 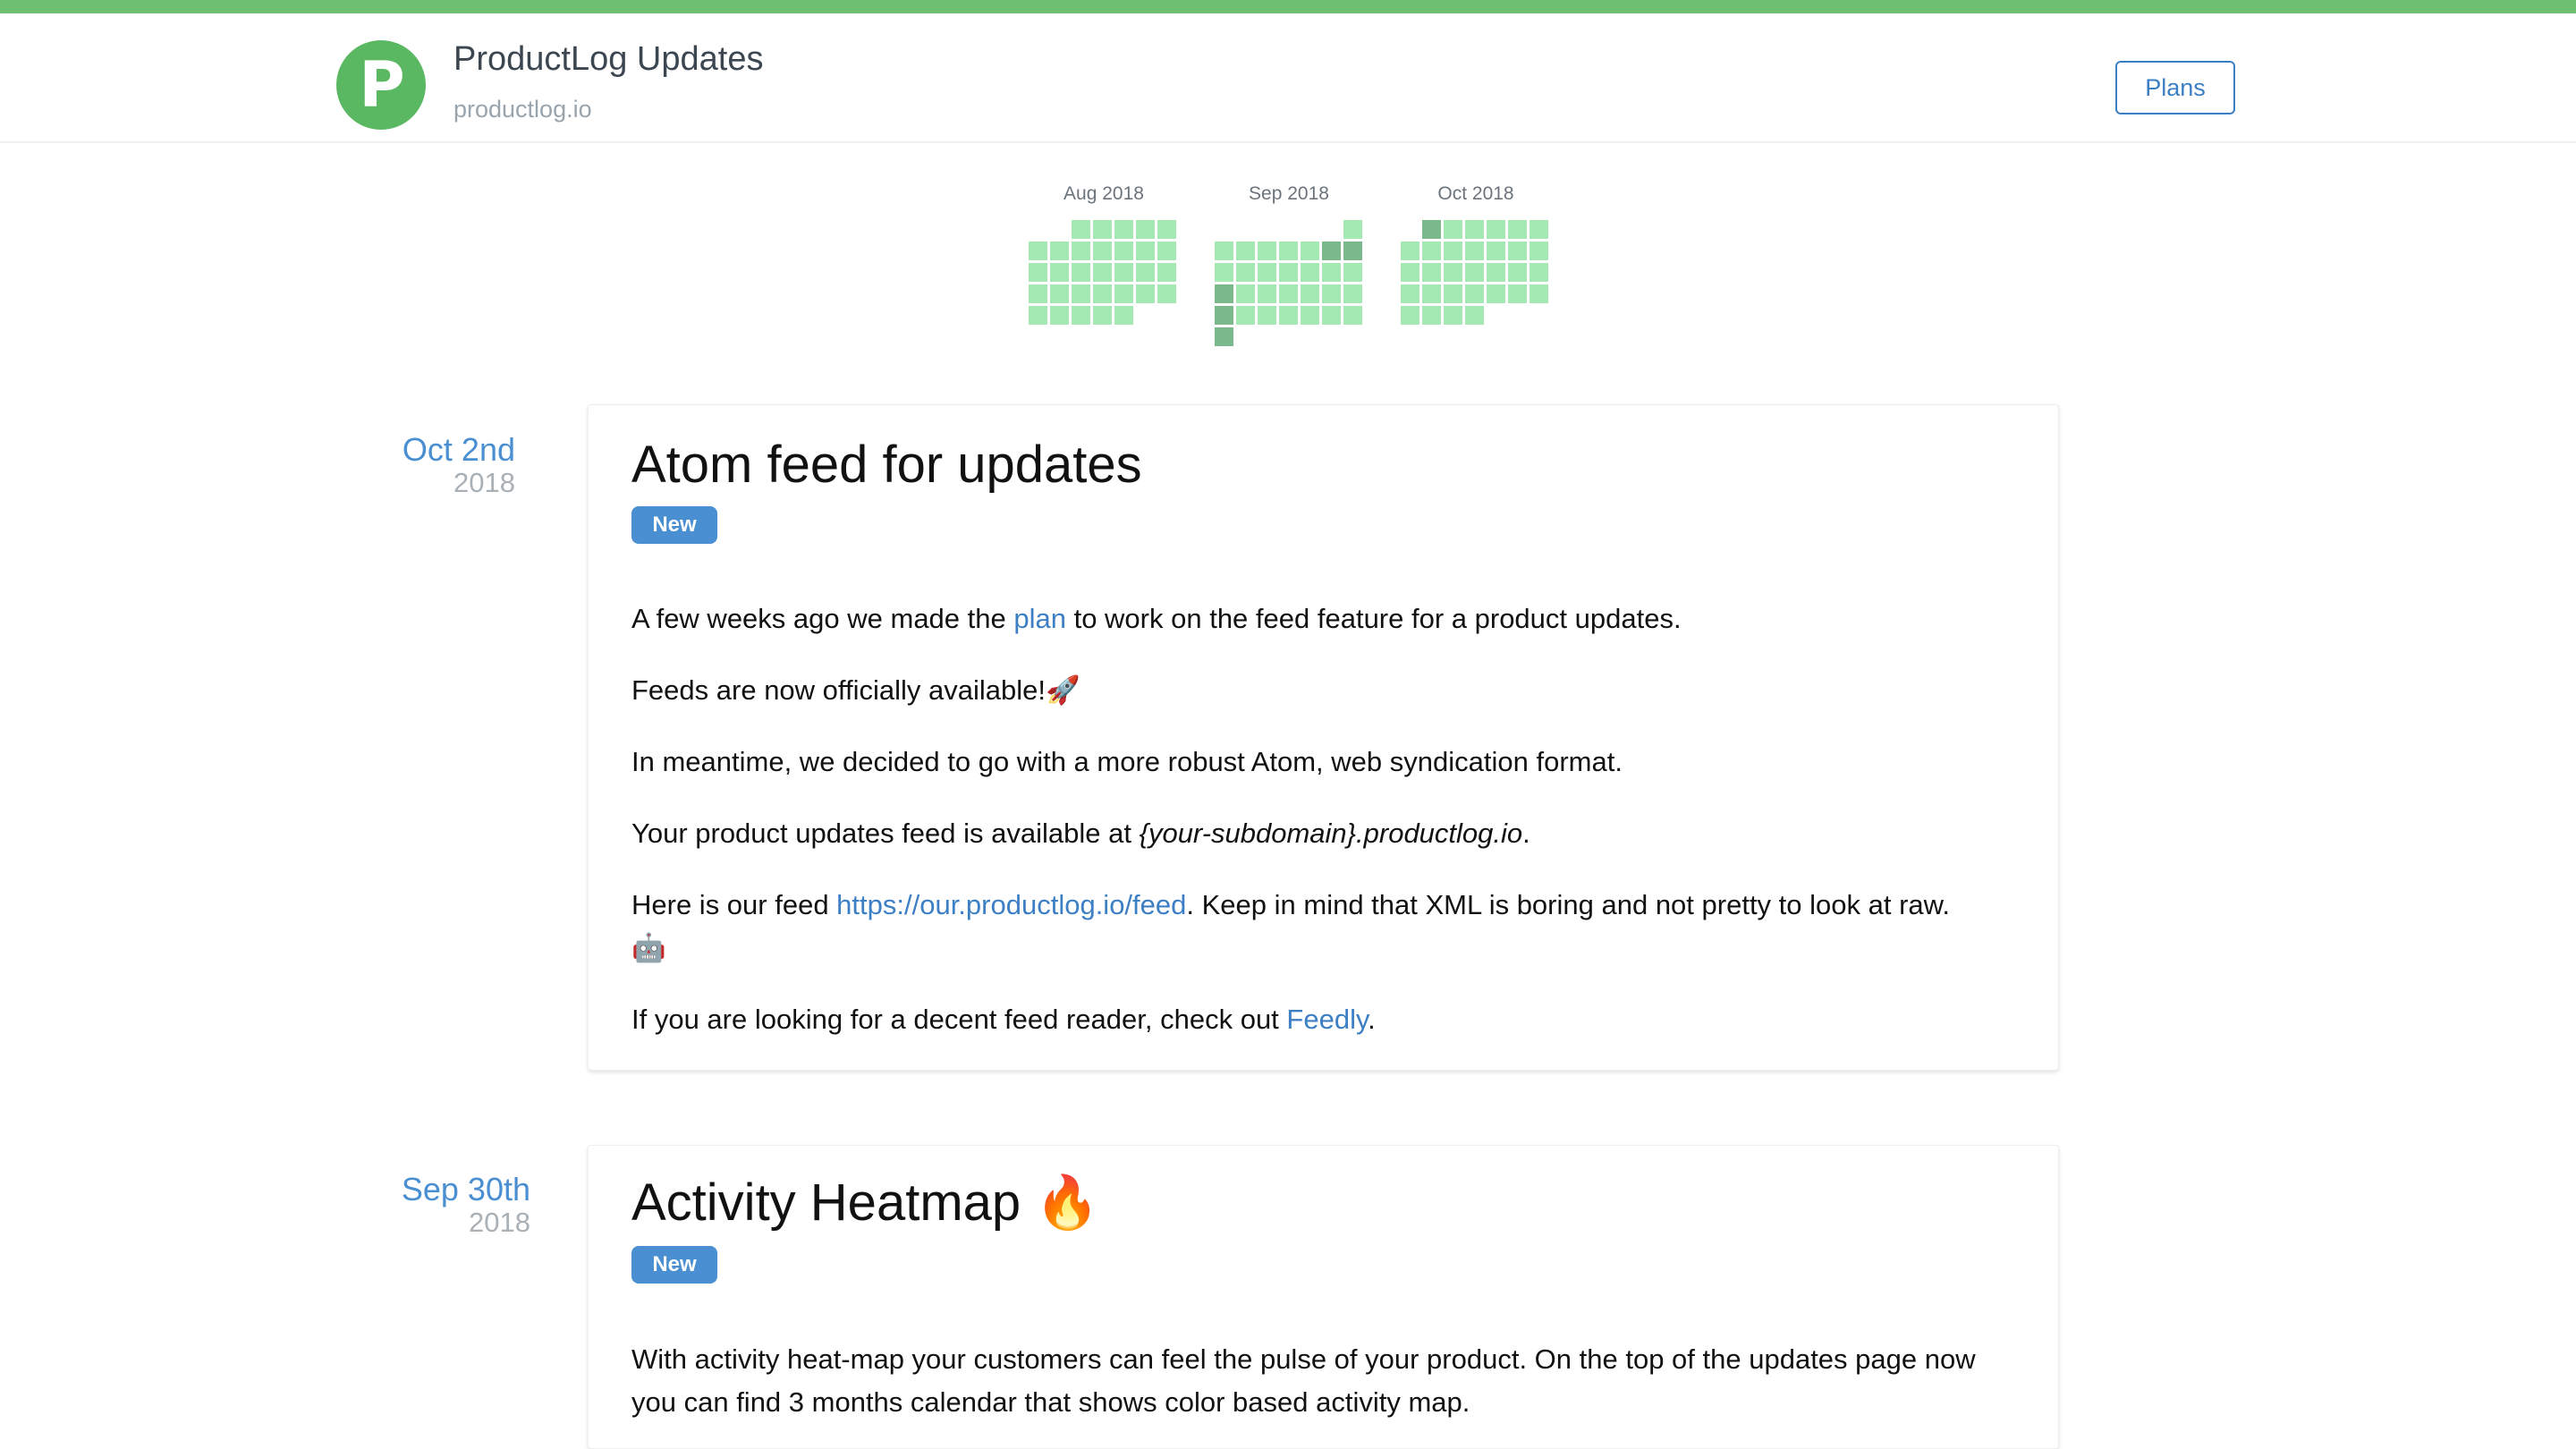 What do you see at coordinates (423, 1190) in the screenshot?
I see `post-date-day: Sep 30th` at bounding box center [423, 1190].